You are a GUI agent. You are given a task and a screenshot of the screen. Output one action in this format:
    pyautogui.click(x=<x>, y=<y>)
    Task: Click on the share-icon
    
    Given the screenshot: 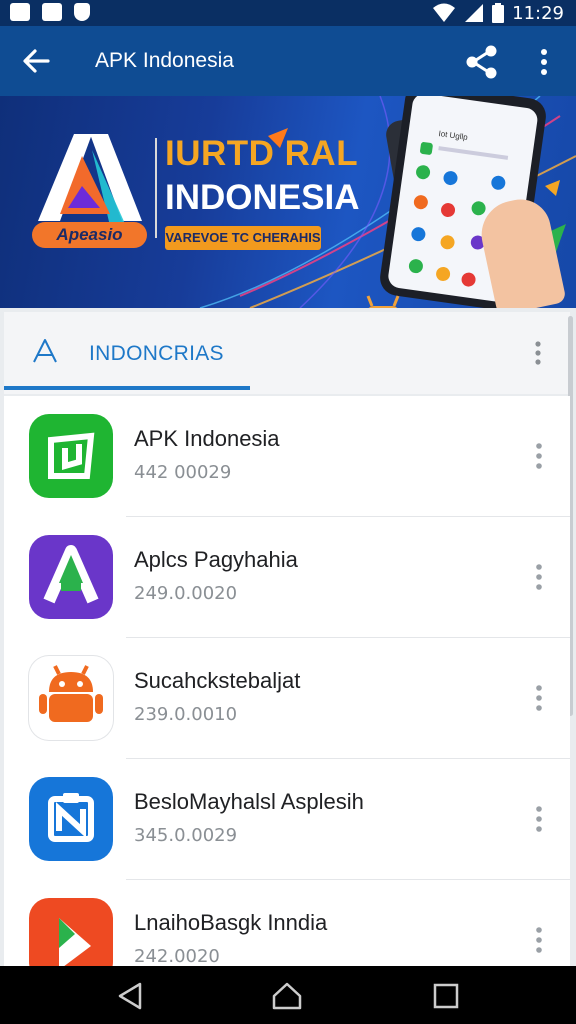 What is the action you would take?
    pyautogui.click(x=482, y=62)
    